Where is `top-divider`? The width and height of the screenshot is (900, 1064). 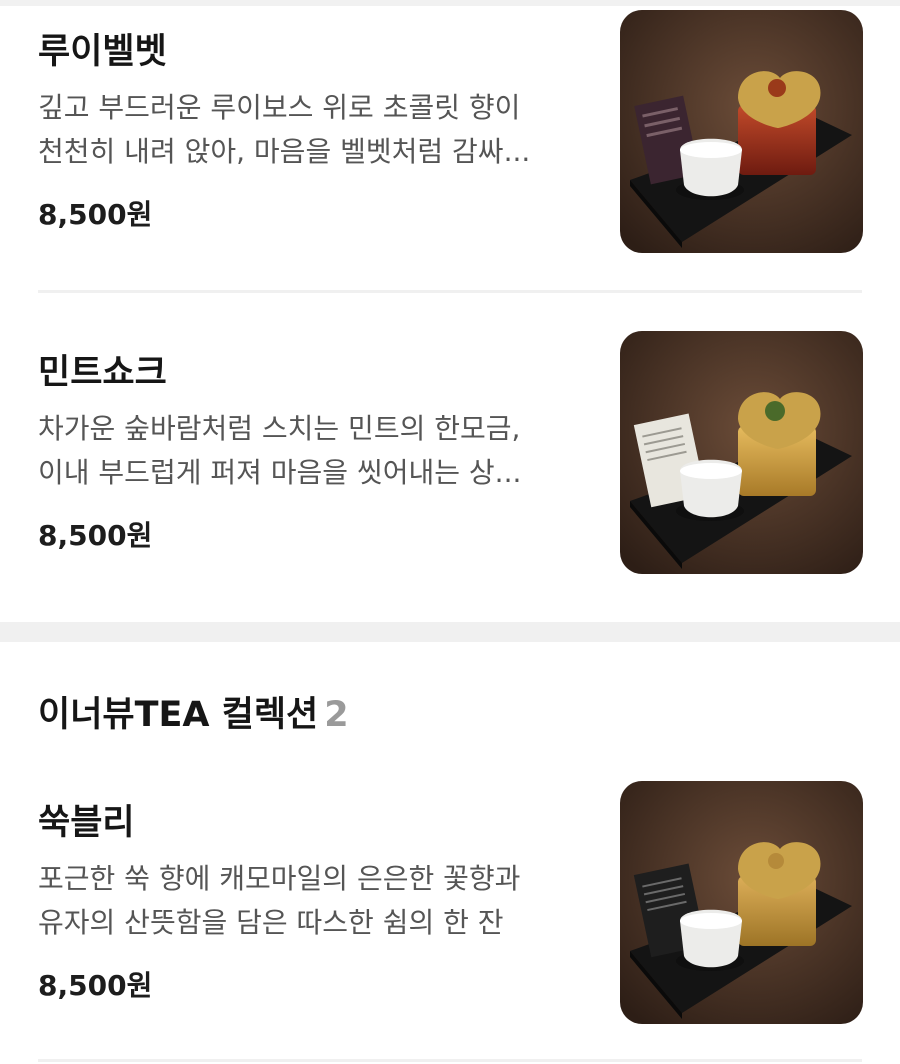 top-divider is located at coordinates (450, 3).